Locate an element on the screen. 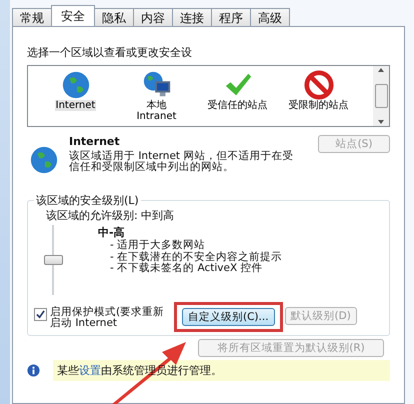  zone-item: 本地 Intranet is located at coordinates (156, 96).